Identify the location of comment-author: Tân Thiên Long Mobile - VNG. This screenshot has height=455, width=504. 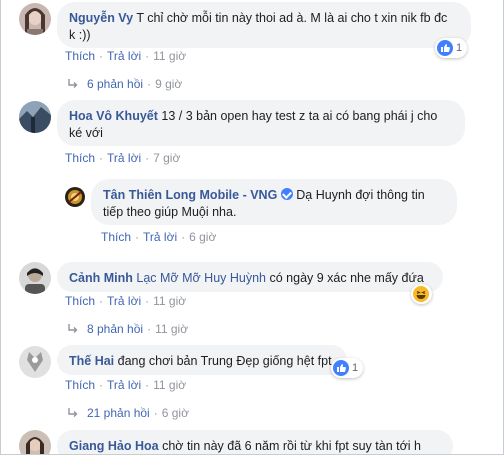
(190, 195).